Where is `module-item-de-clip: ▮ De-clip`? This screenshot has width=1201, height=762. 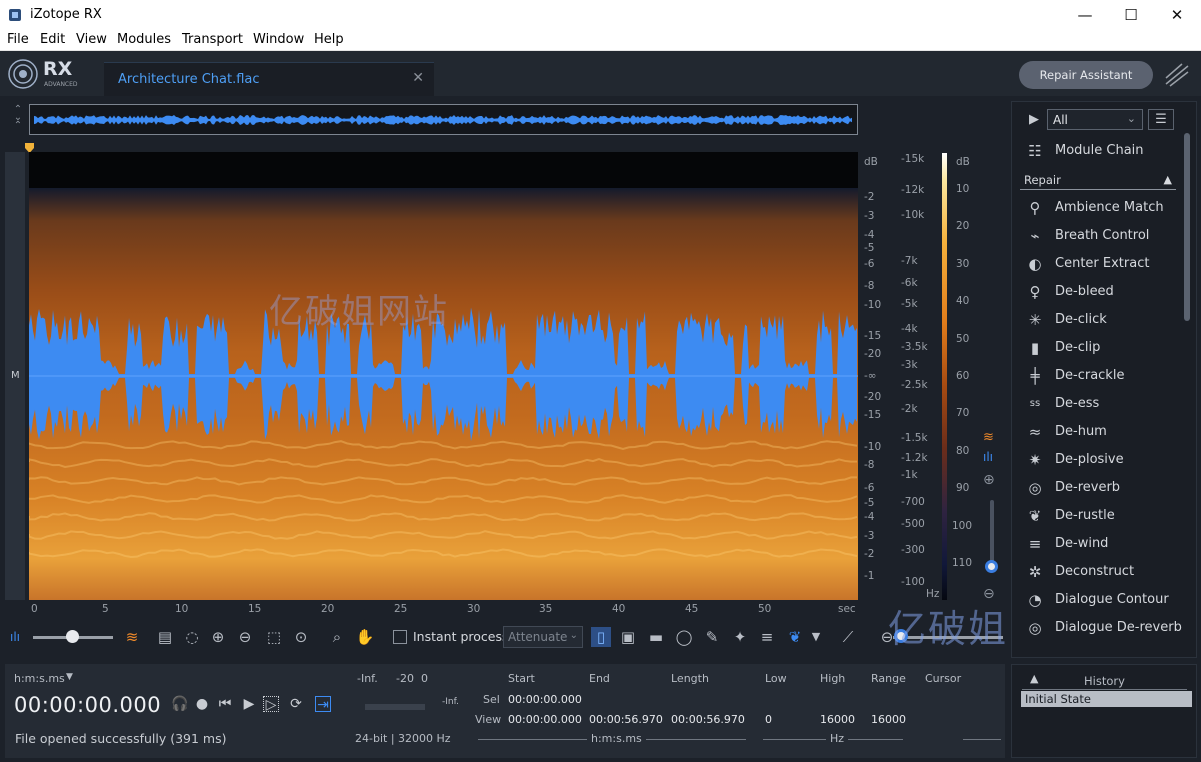 module-item-de-clip: ▮ De-clip is located at coordinates (1104, 349).